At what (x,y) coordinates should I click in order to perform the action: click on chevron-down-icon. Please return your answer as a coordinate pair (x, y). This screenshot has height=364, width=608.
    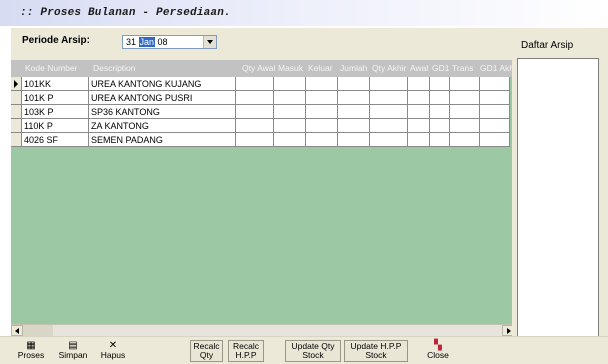
    Looking at the image, I should click on (209, 42).